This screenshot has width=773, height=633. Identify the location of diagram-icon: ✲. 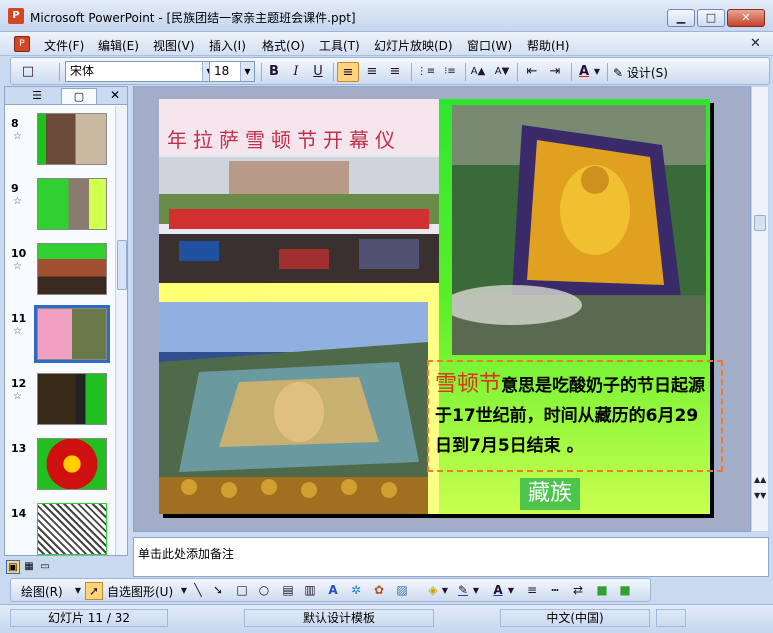
(356, 591).